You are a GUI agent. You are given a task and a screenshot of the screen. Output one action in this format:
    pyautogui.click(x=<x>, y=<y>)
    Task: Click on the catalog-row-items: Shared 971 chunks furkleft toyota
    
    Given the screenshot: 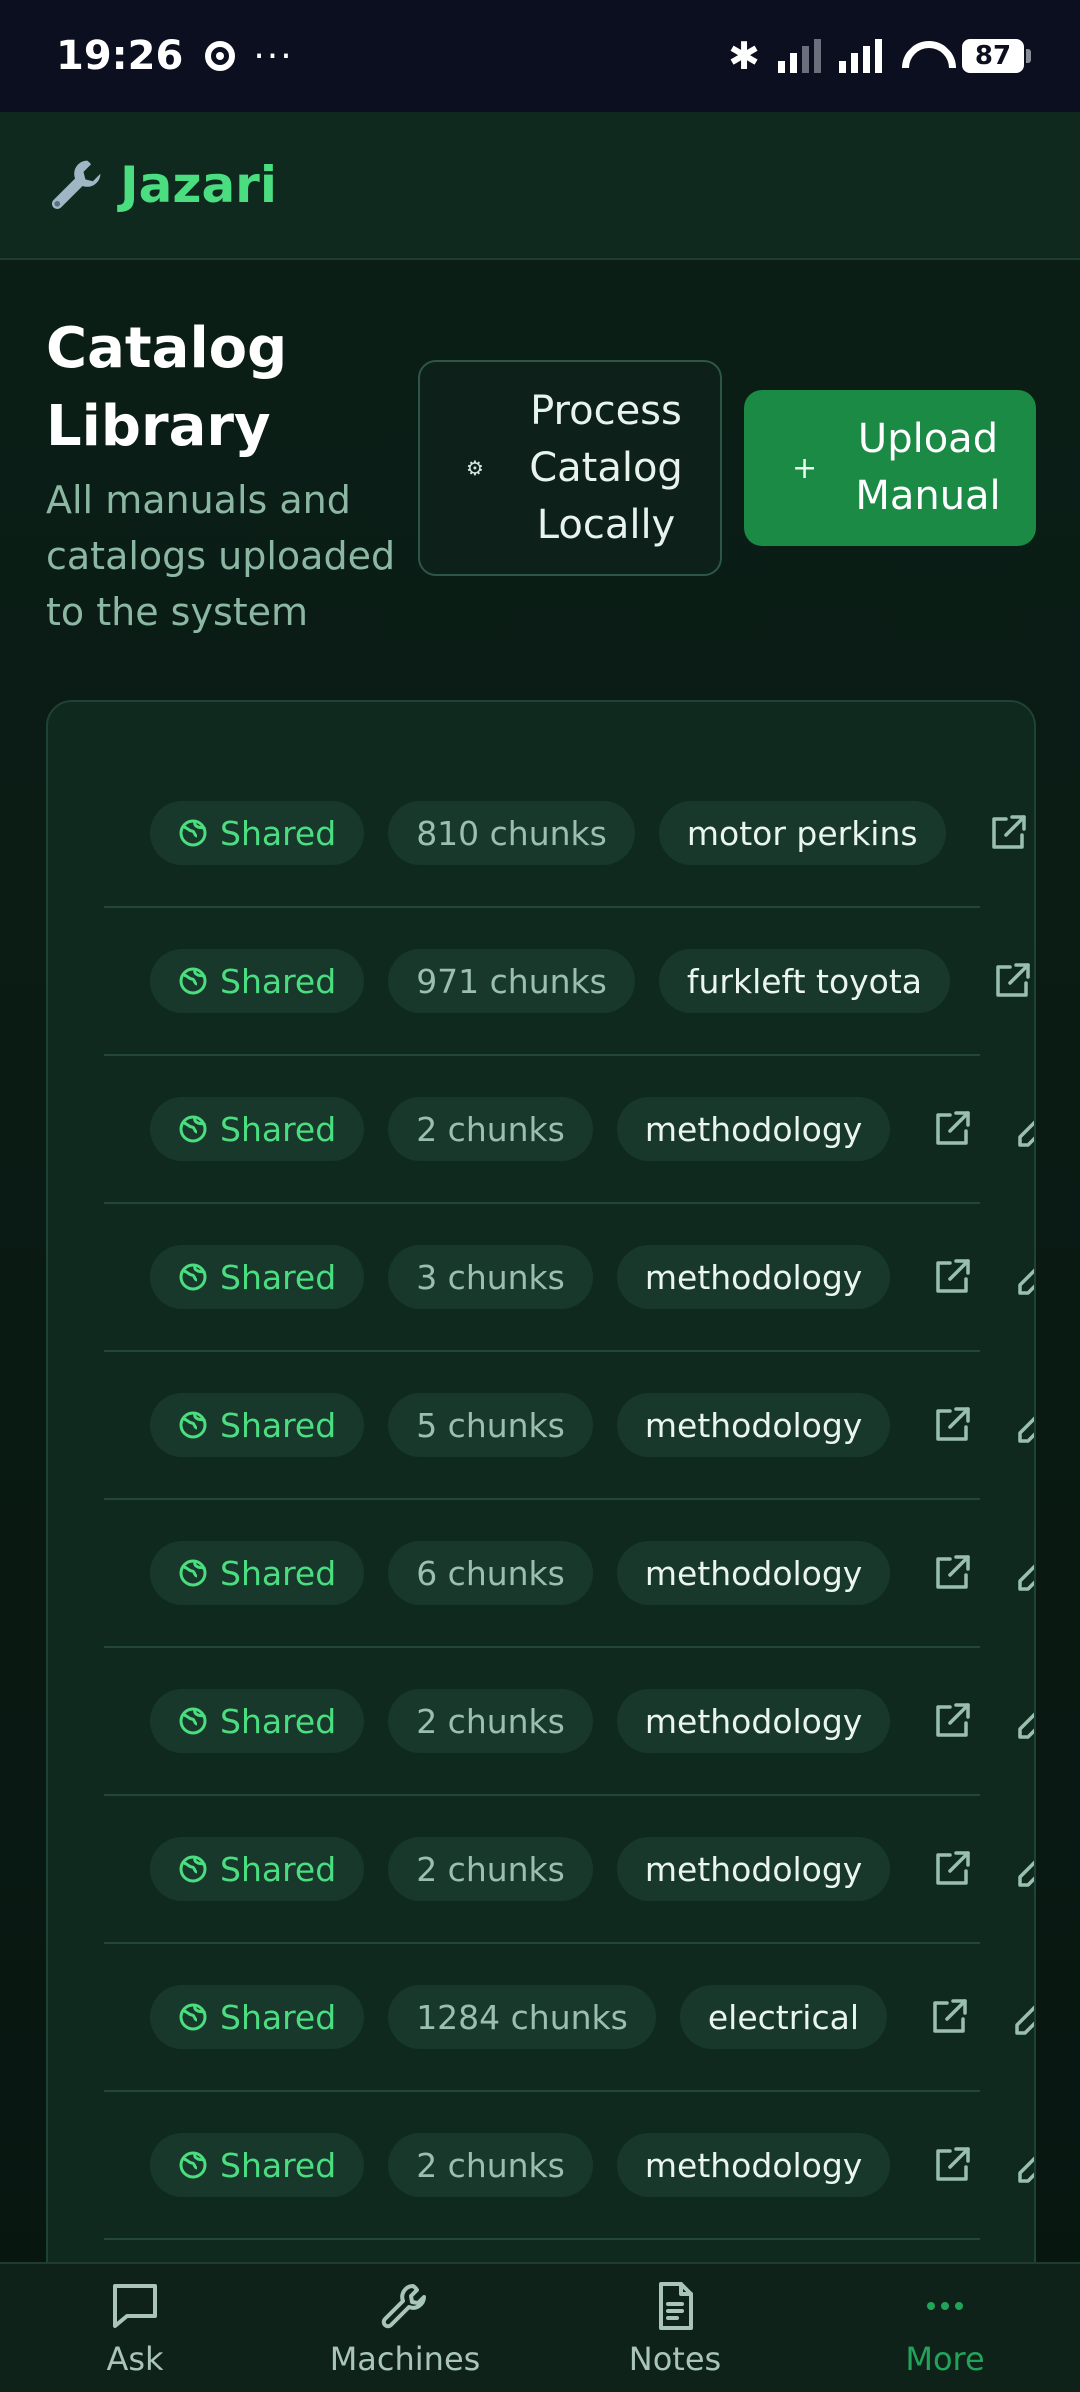 What is the action you would take?
    pyautogui.click(x=592, y=981)
    